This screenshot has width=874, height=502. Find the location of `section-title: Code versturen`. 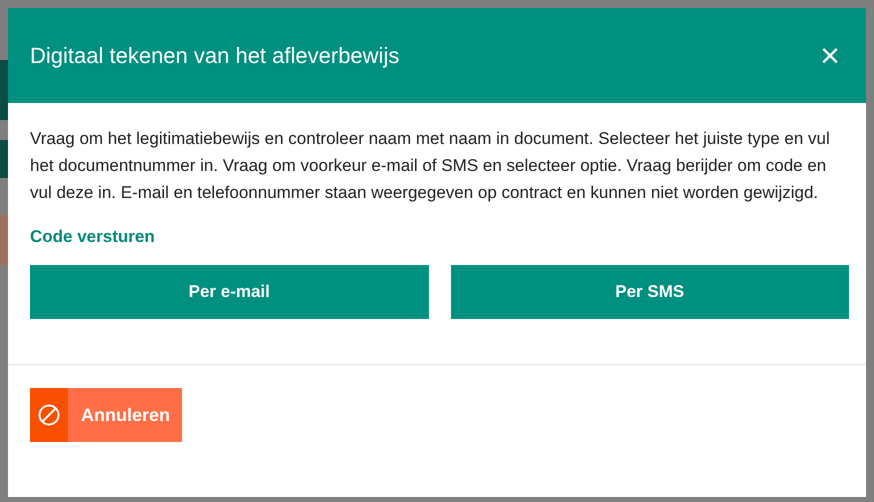

section-title: Code versturen is located at coordinates (93, 237).